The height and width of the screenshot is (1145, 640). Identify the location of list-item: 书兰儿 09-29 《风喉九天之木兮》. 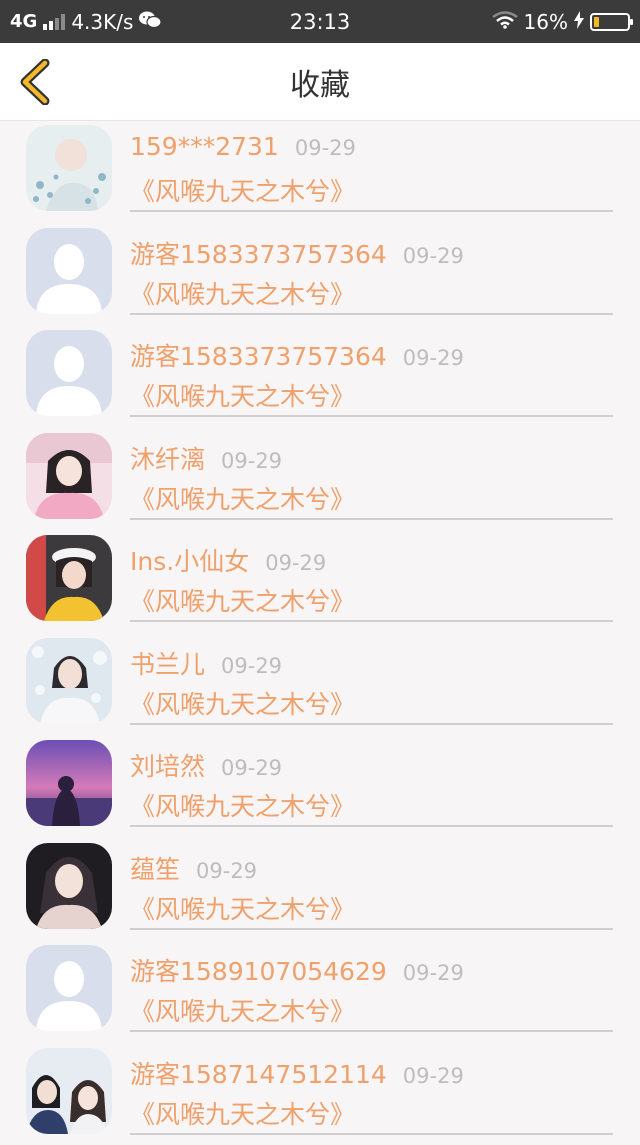
(320, 684).